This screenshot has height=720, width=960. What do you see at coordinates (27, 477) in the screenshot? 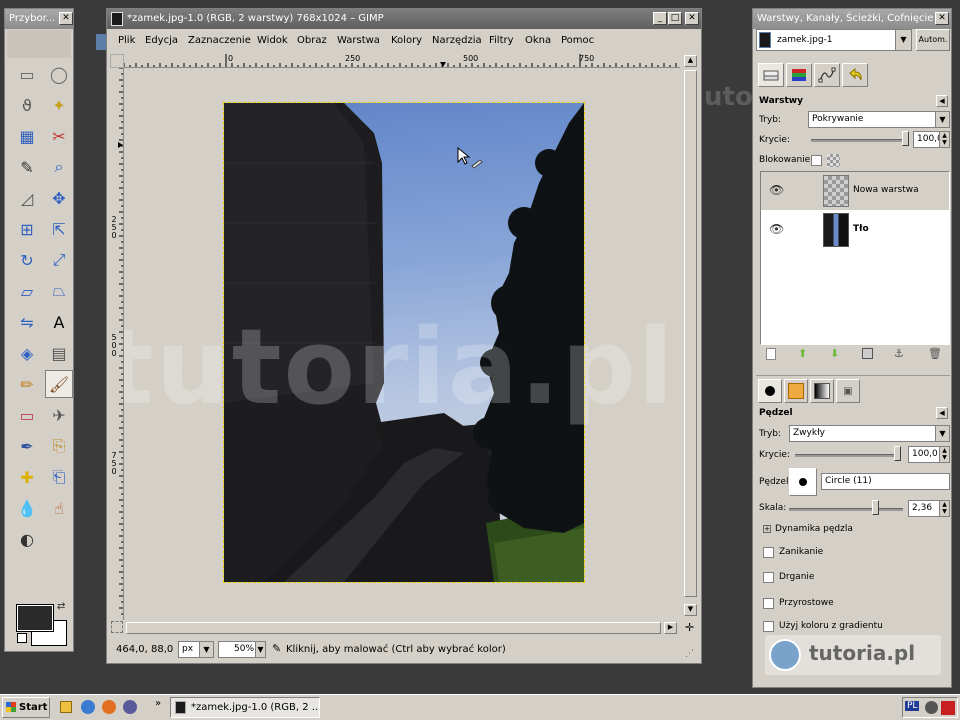
I see `tool-heal: ✚` at bounding box center [27, 477].